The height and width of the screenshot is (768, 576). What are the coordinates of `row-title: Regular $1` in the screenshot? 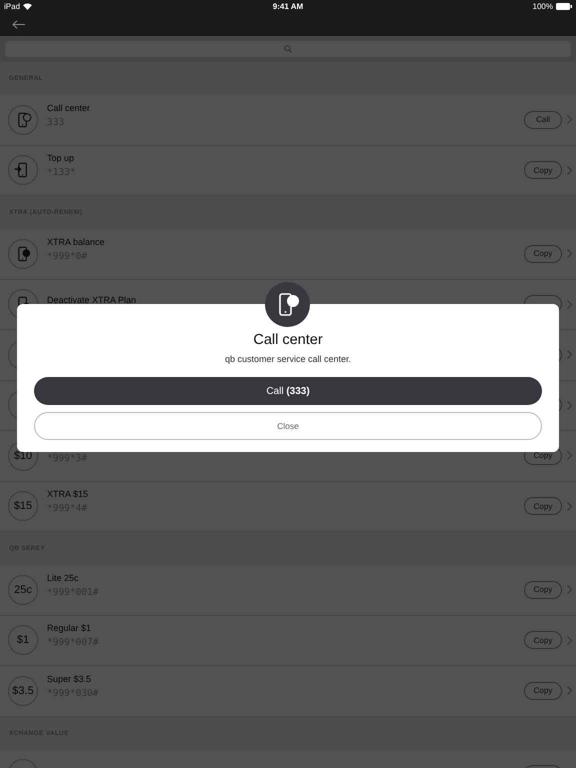 It's located at (69, 628).